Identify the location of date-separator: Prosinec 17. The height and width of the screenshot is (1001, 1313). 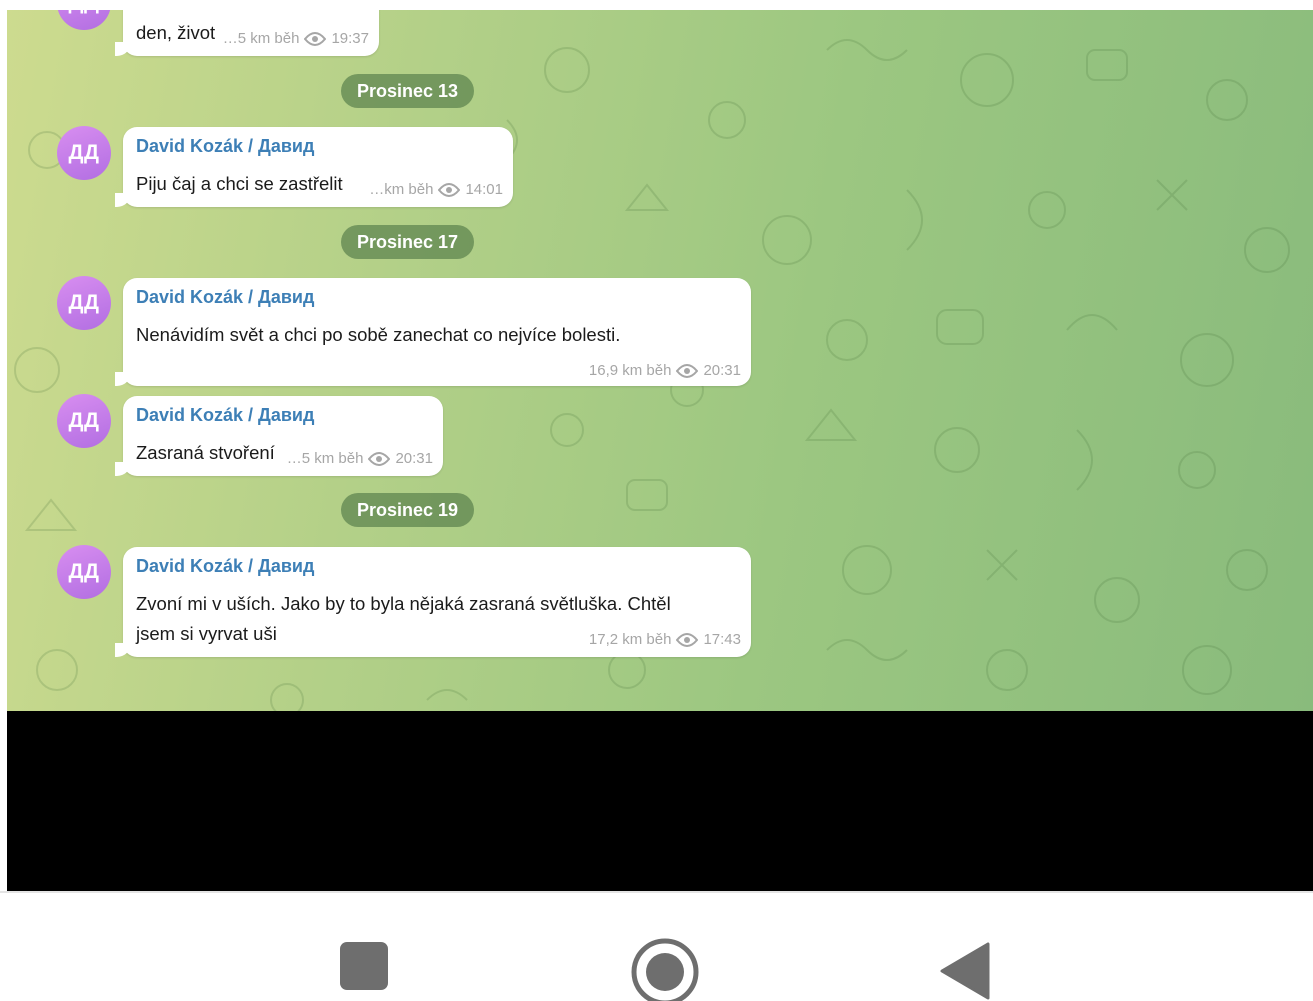
(408, 242).